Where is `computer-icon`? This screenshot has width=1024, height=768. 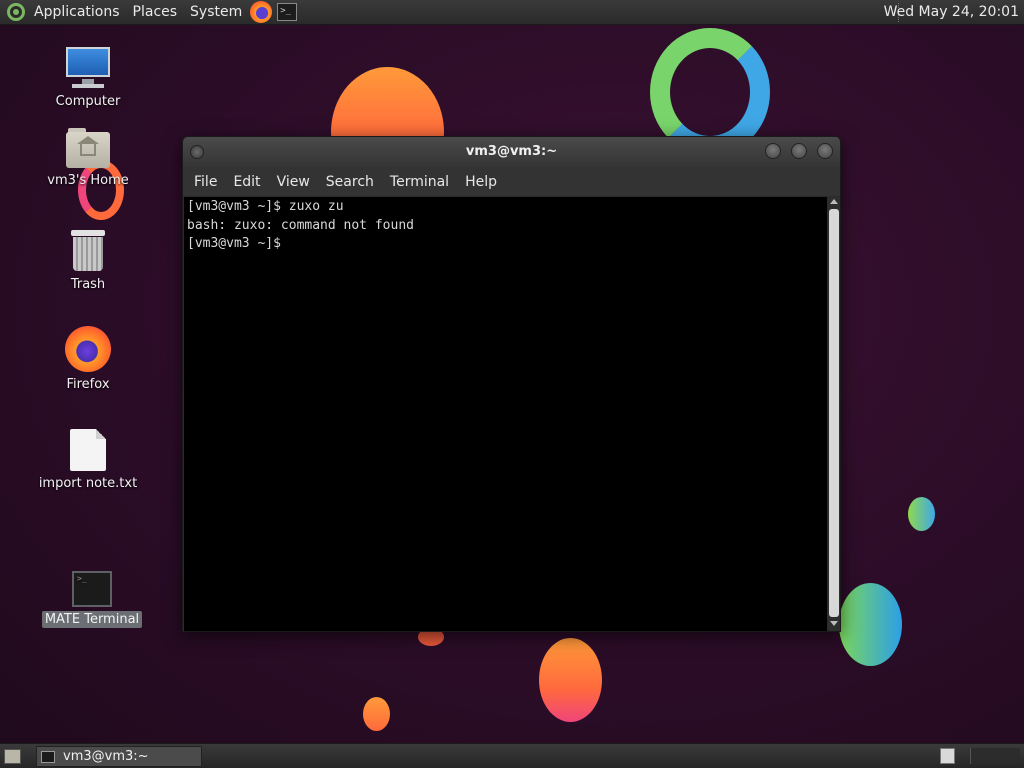 computer-icon is located at coordinates (88, 67).